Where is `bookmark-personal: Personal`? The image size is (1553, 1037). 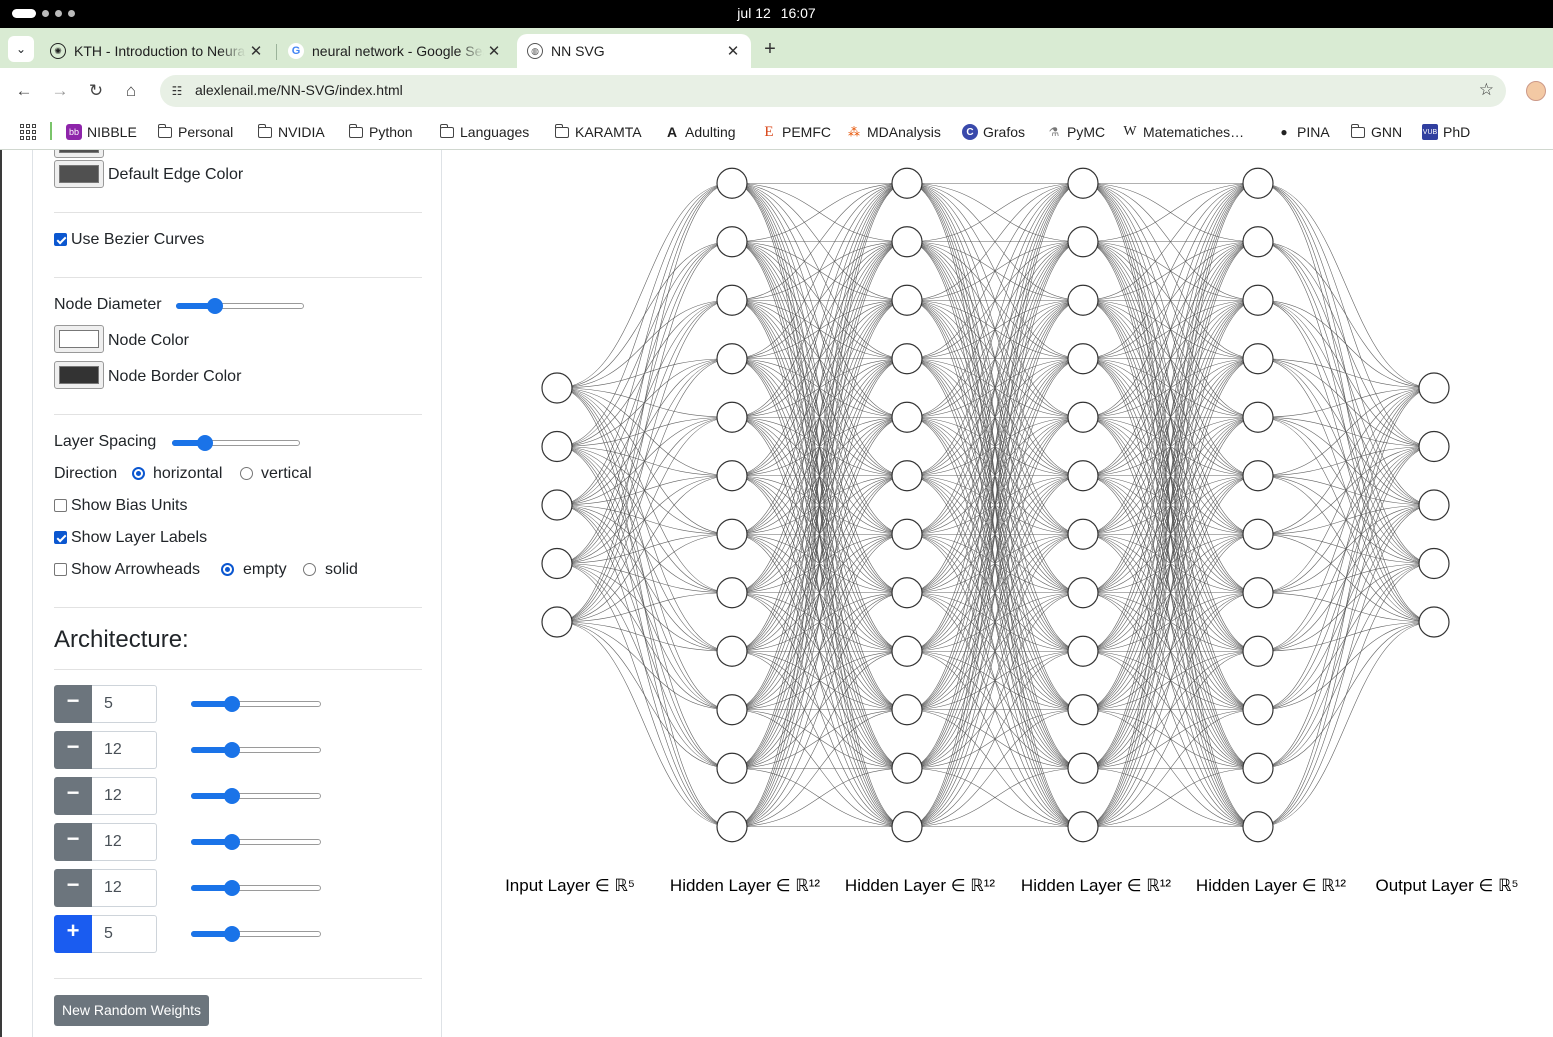
bookmark-personal: Personal is located at coordinates (195, 132).